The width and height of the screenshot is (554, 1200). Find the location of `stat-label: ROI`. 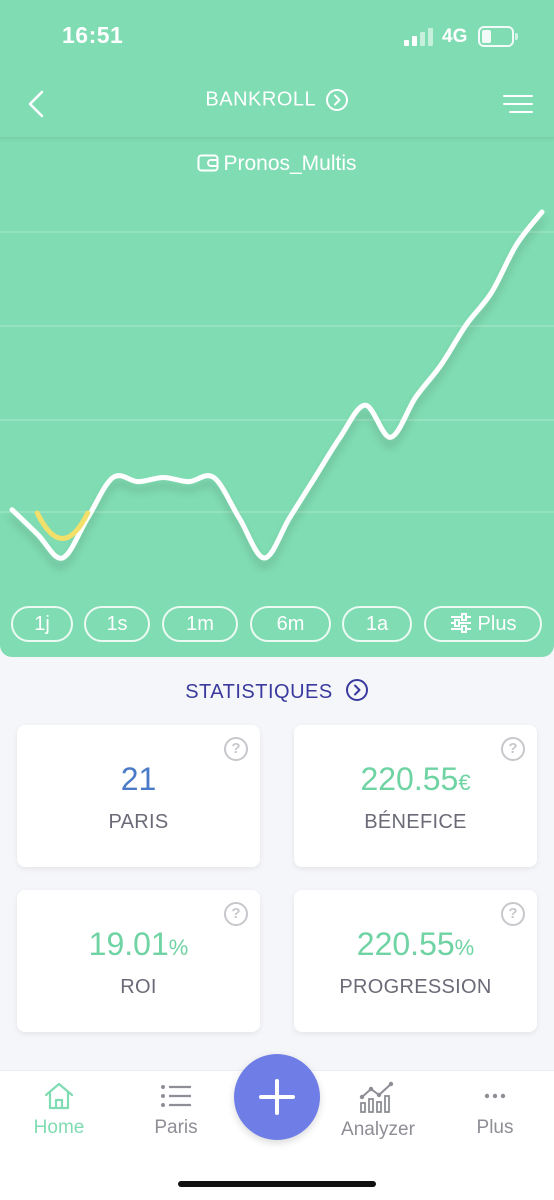

stat-label: ROI is located at coordinates (138, 987).